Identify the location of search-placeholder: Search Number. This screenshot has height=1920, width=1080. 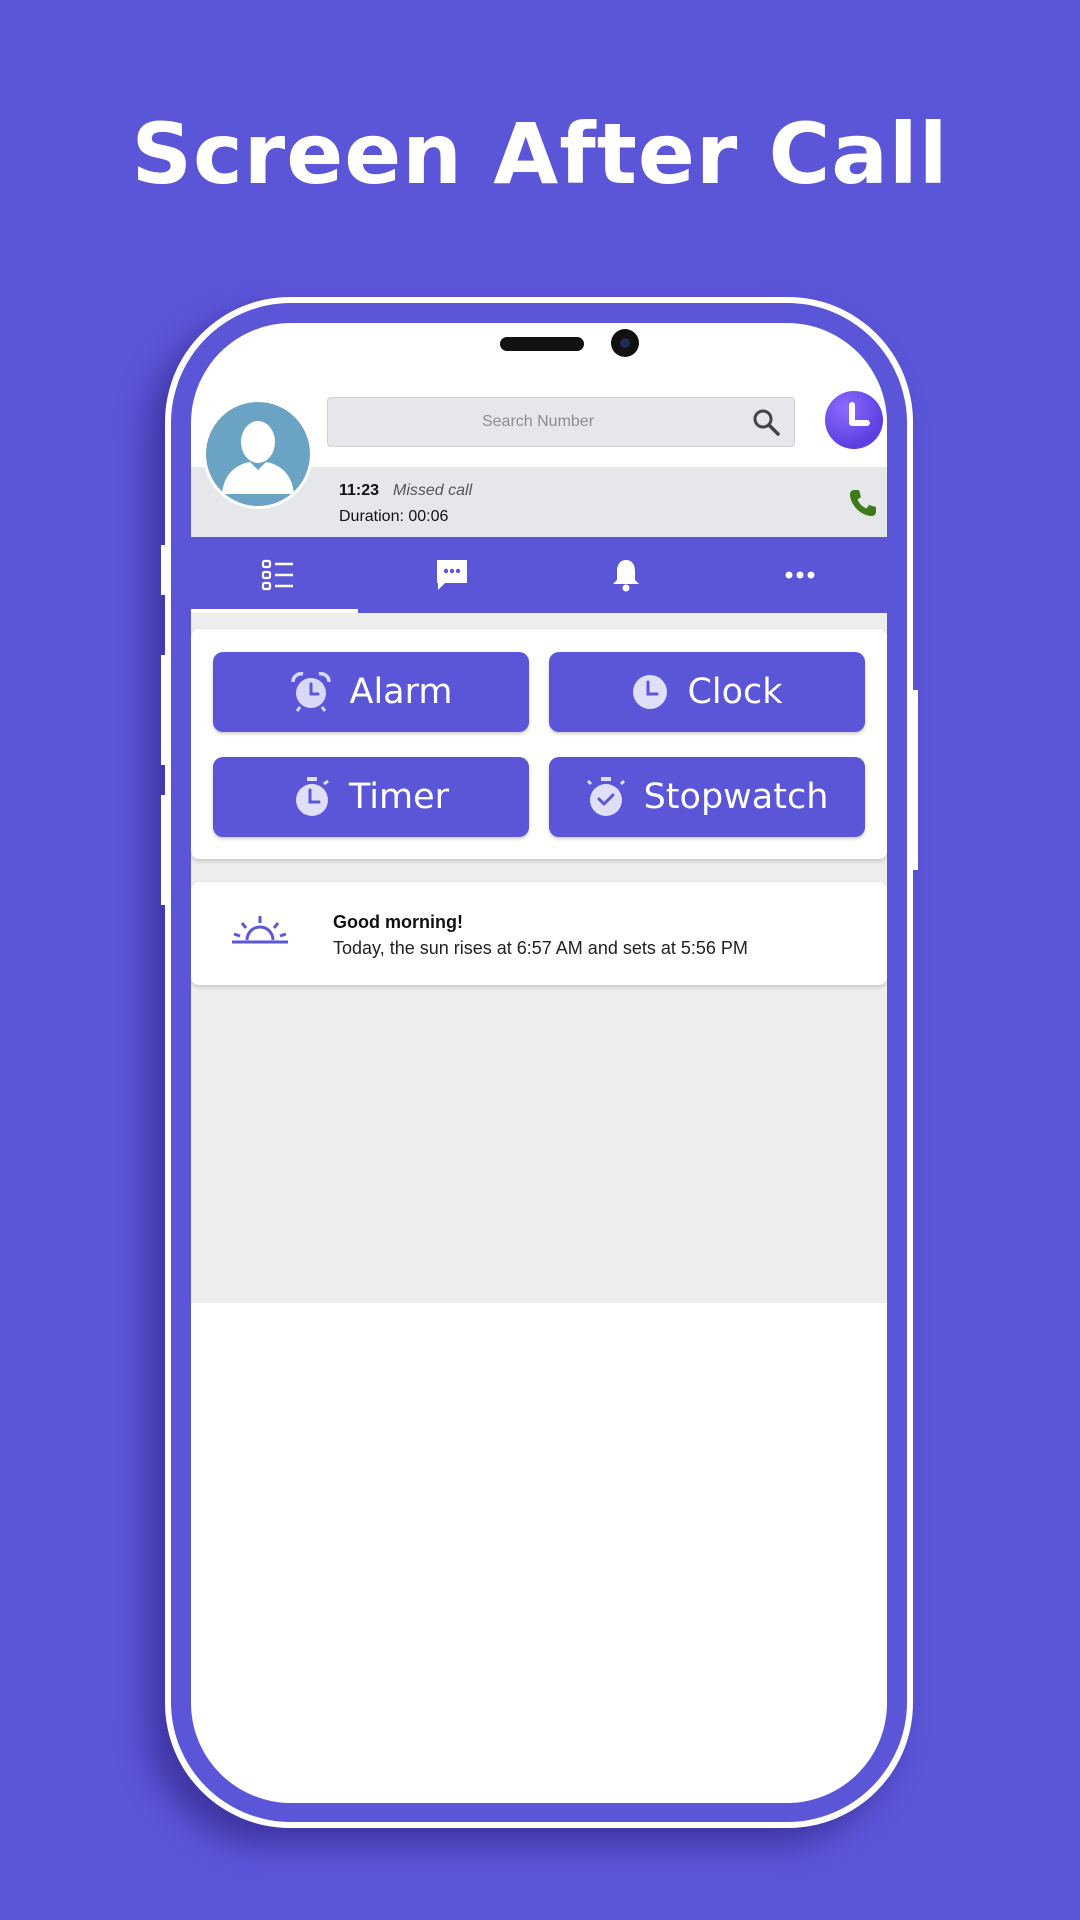
(538, 421).